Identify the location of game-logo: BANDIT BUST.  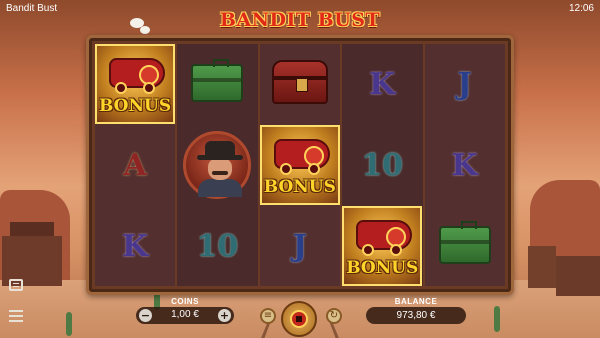
(300, 20).